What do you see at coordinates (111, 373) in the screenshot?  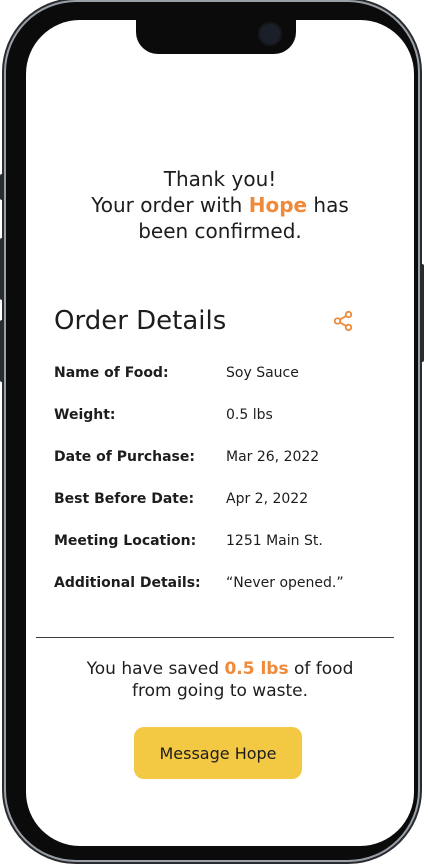 I see `food-label: Name of Food:` at bounding box center [111, 373].